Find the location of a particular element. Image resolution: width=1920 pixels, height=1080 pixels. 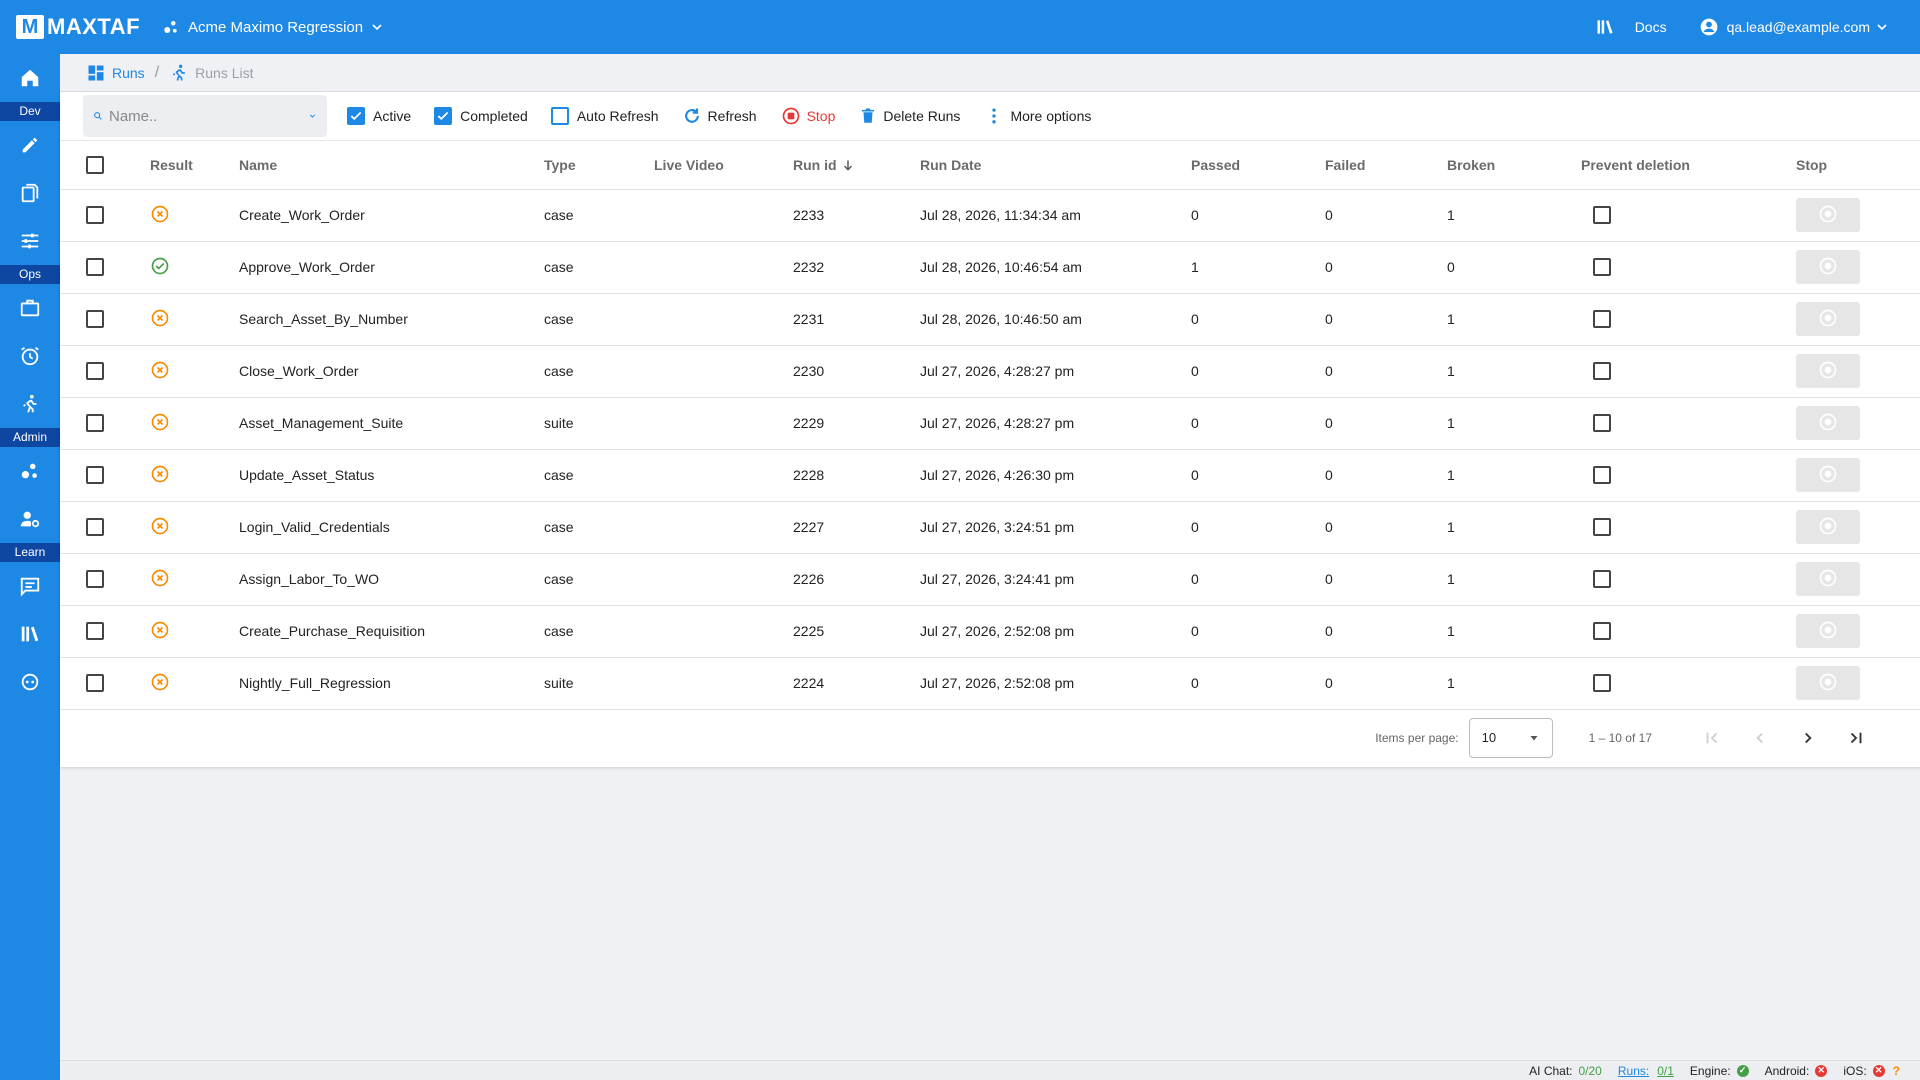

sidebar-item-documents is located at coordinates (30, 193).